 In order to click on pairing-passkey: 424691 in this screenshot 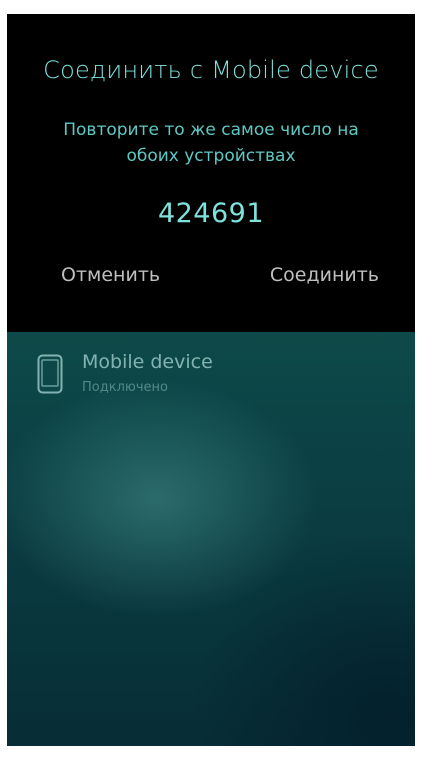, I will do `click(211, 213)`.